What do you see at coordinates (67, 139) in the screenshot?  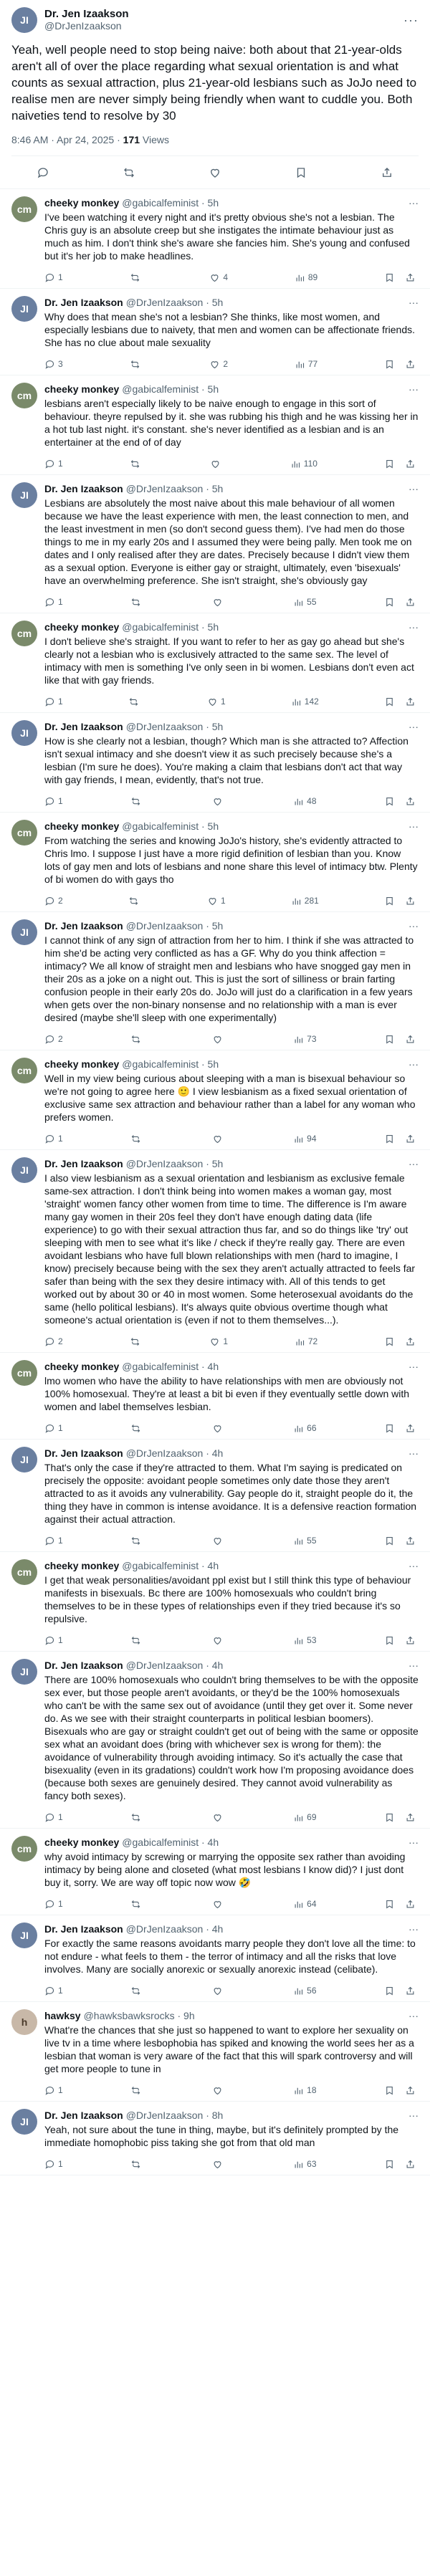 I see `post-timestamp: 8:46 AM · Apr 24, 2025 ·` at bounding box center [67, 139].